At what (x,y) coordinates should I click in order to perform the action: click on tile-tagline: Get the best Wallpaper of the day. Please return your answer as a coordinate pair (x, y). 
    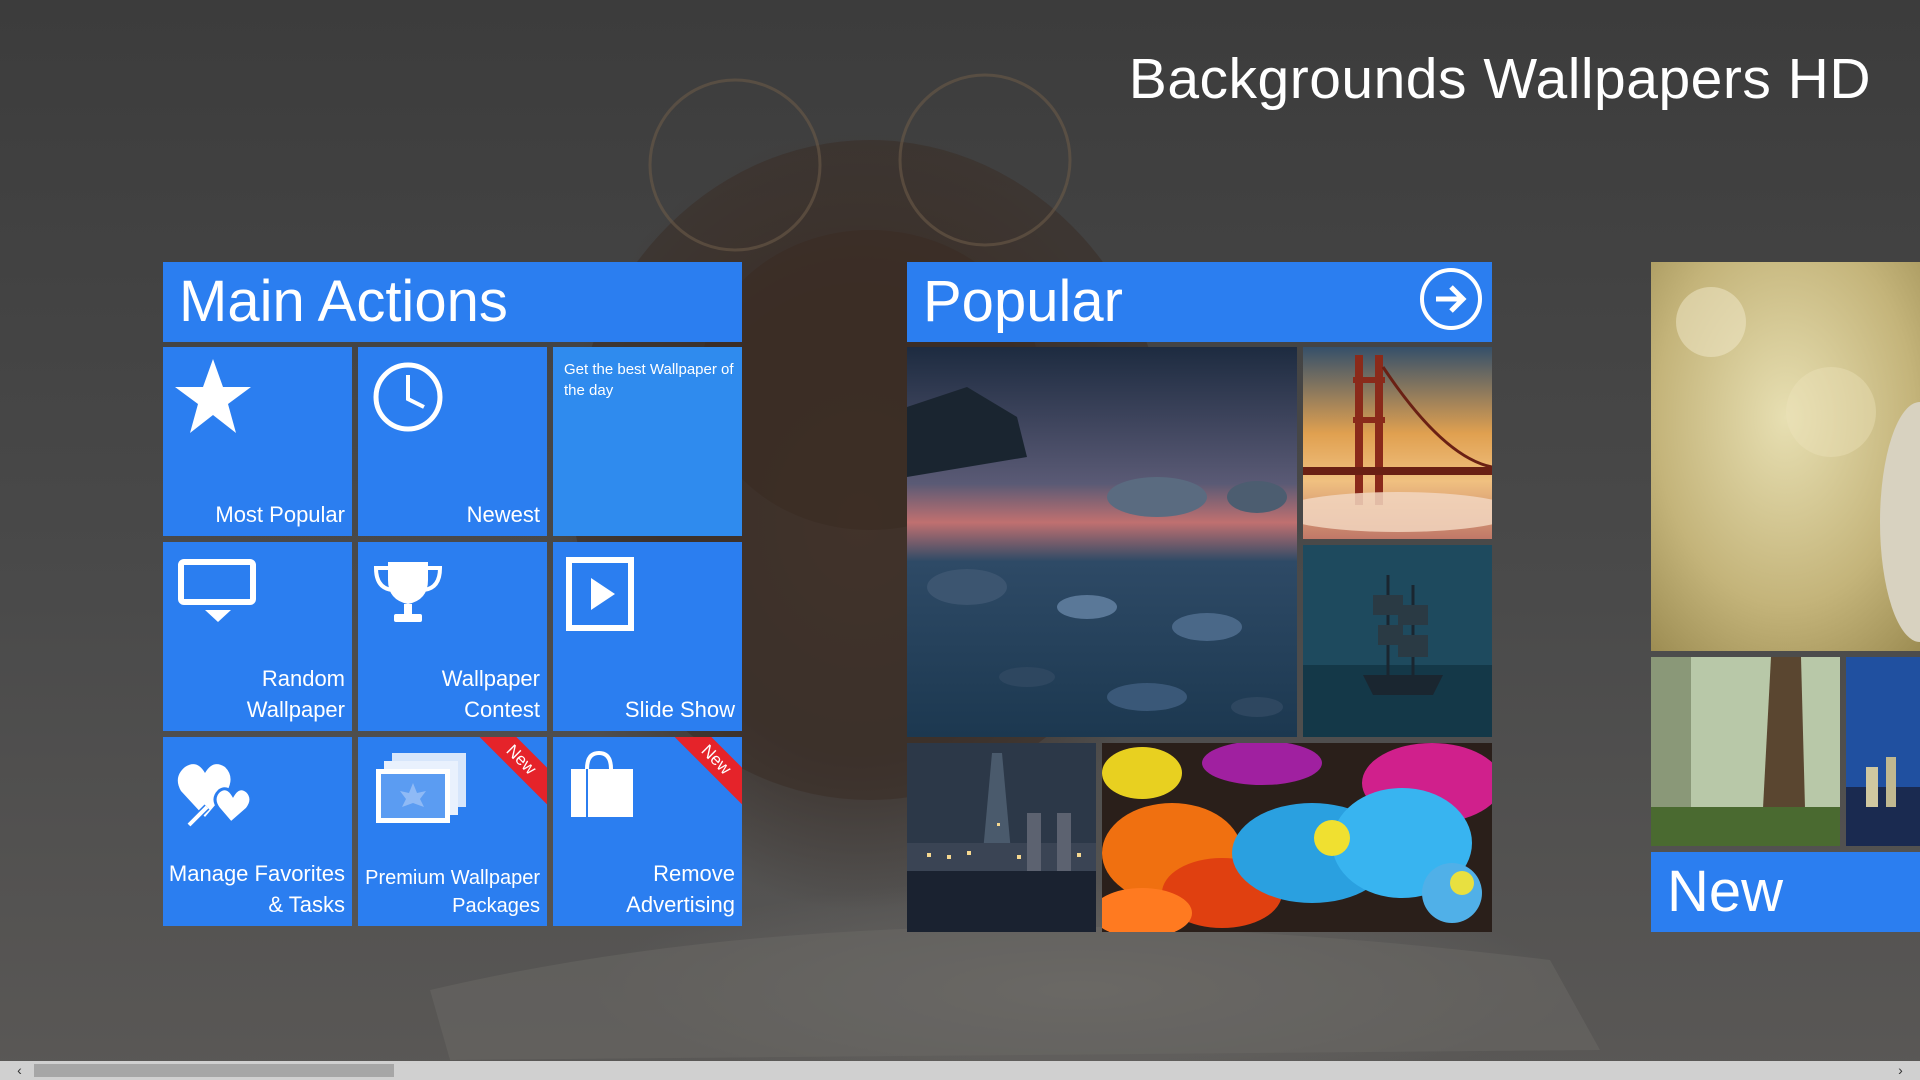
    Looking at the image, I should click on (649, 380).